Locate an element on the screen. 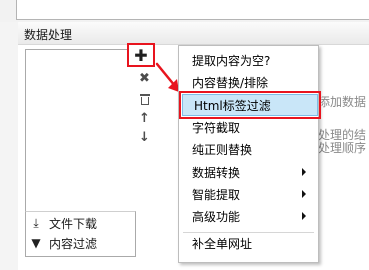 The width and height of the screenshot is (369, 270). trash-button is located at coordinates (144, 99).